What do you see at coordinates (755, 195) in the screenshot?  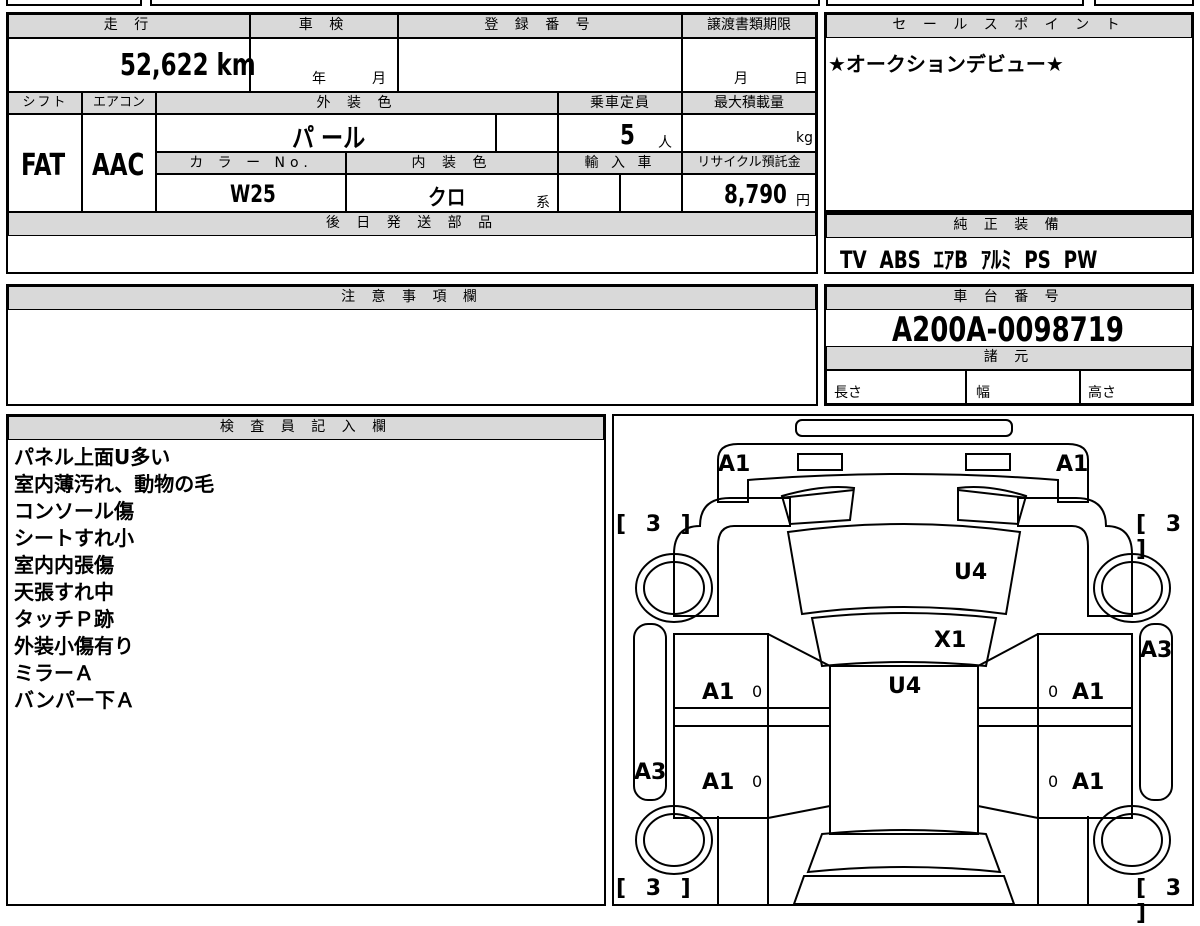 I see `recycle-fee-value: 8,790` at bounding box center [755, 195].